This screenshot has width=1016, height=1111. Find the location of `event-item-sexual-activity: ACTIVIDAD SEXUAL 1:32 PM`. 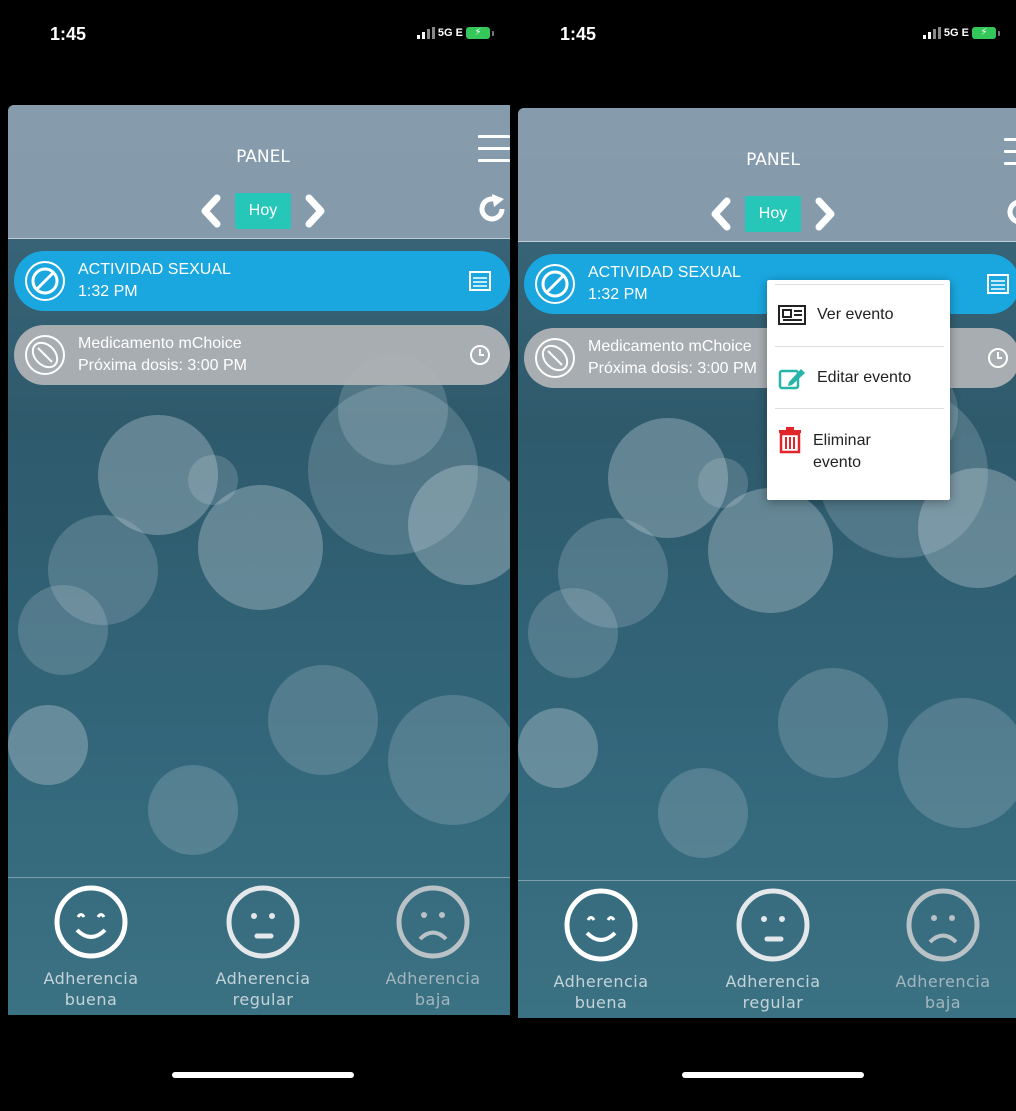

event-item-sexual-activity: ACTIVIDAD SEXUAL 1:32 PM is located at coordinates (262, 281).